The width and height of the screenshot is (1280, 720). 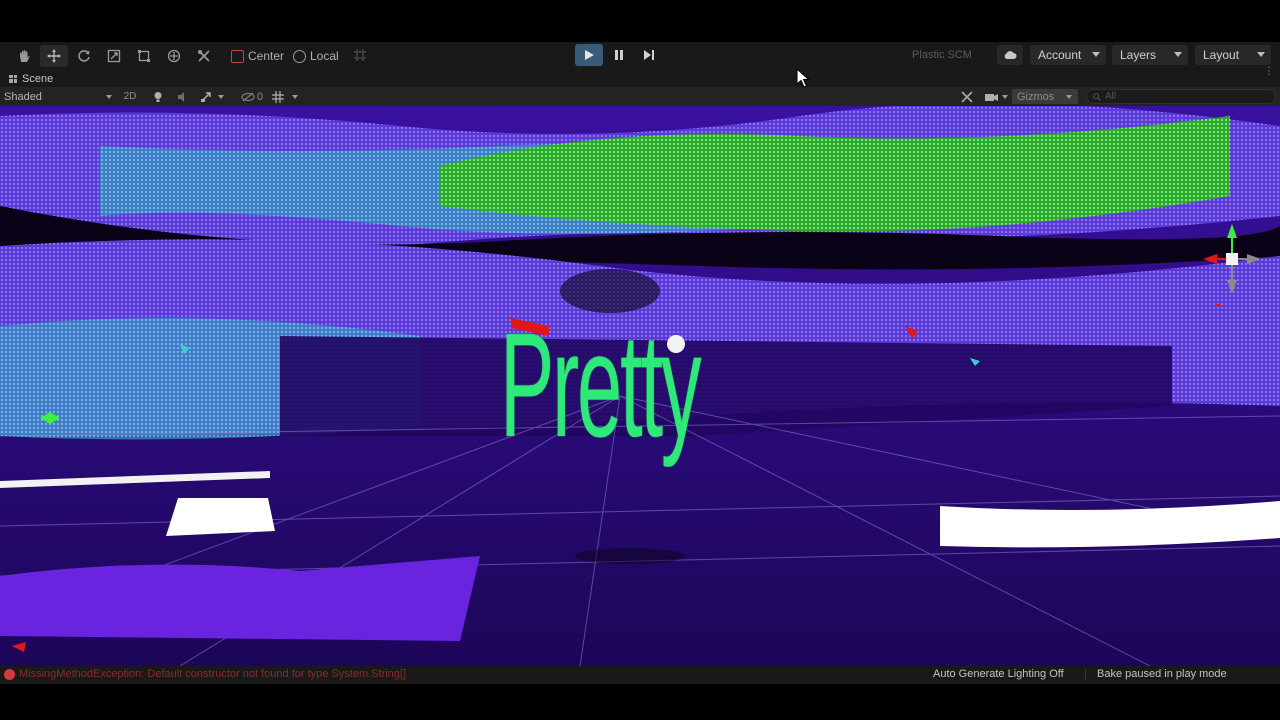 I want to click on hidden-eye-icon, so click(x=248, y=96).